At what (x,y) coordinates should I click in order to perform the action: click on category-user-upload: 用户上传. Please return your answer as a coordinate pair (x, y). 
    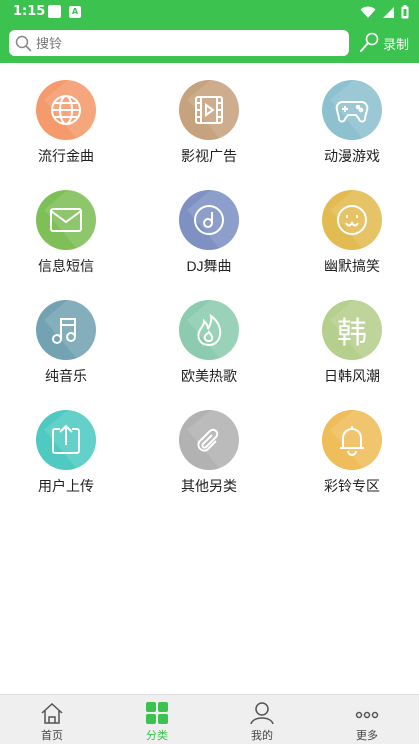
    Looking at the image, I should click on (66, 452).